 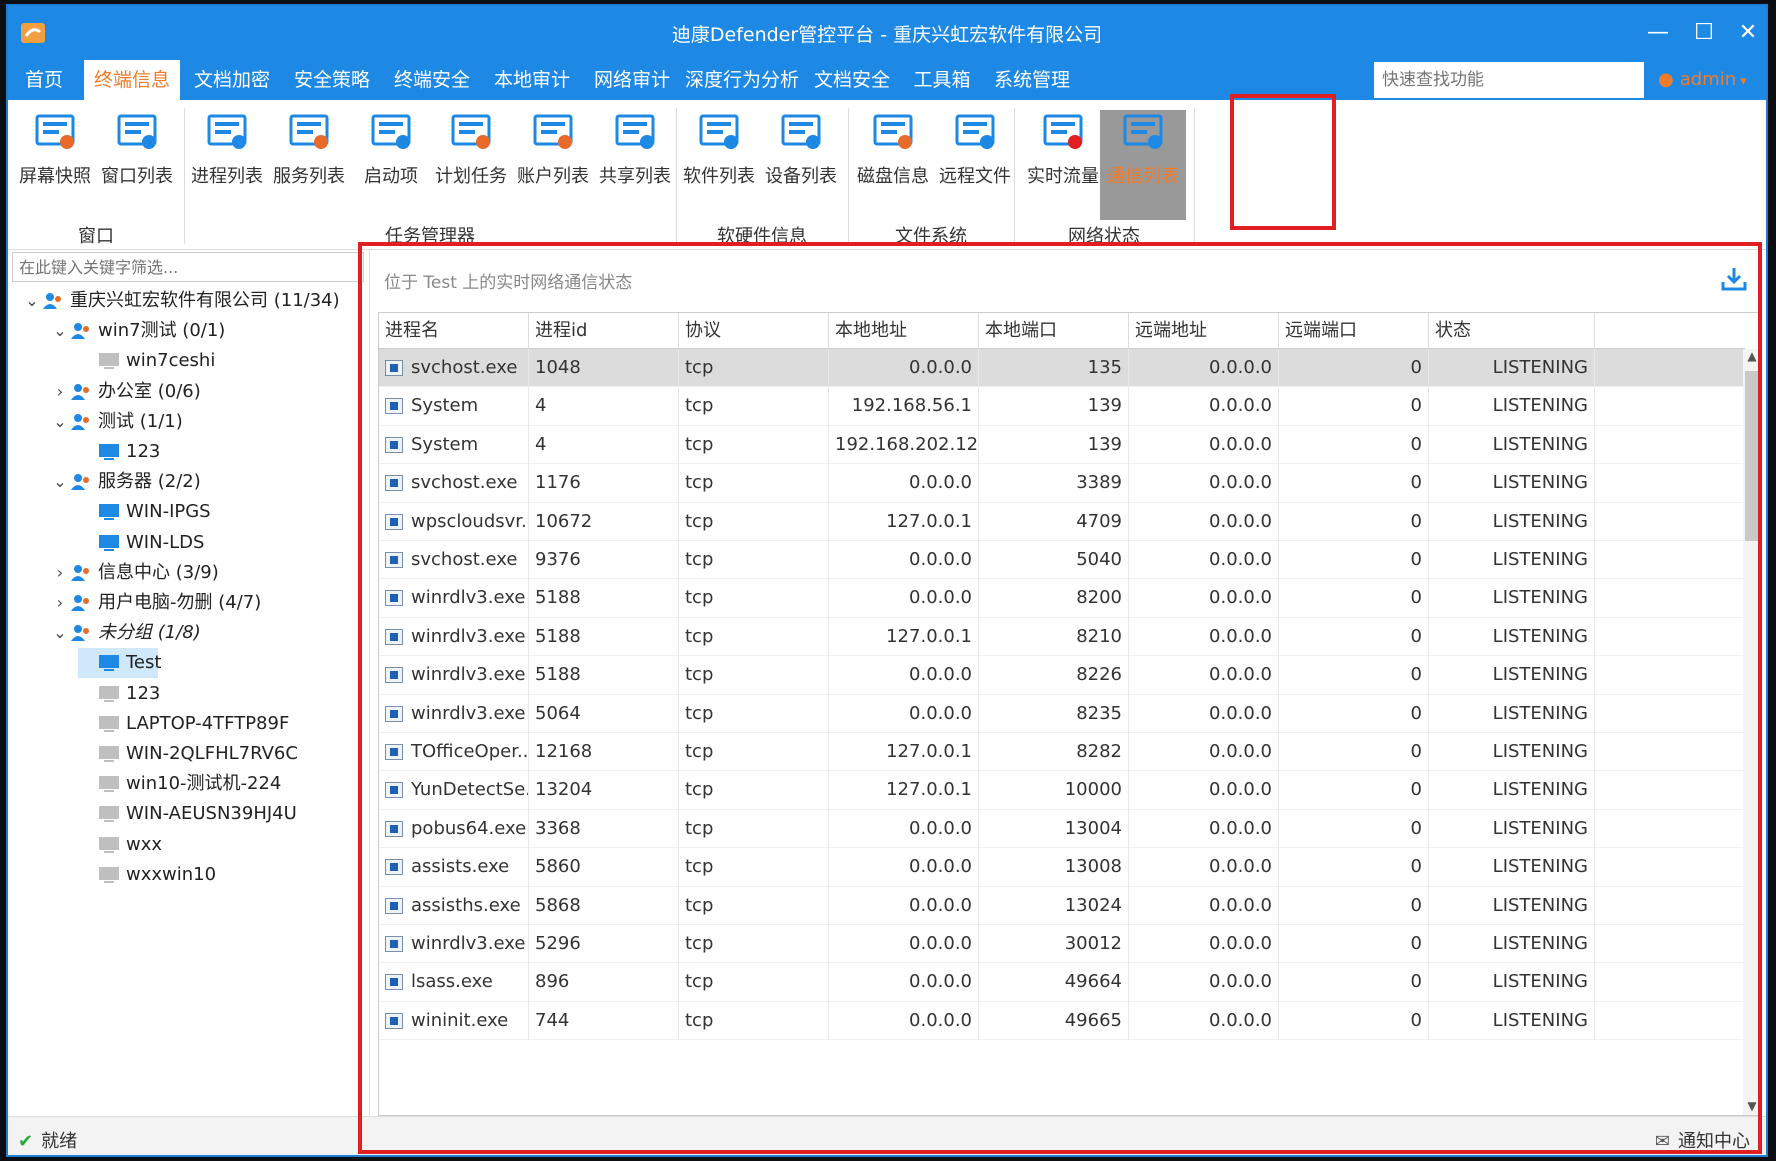 I want to click on column-header: 本地地址, so click(x=904, y=331).